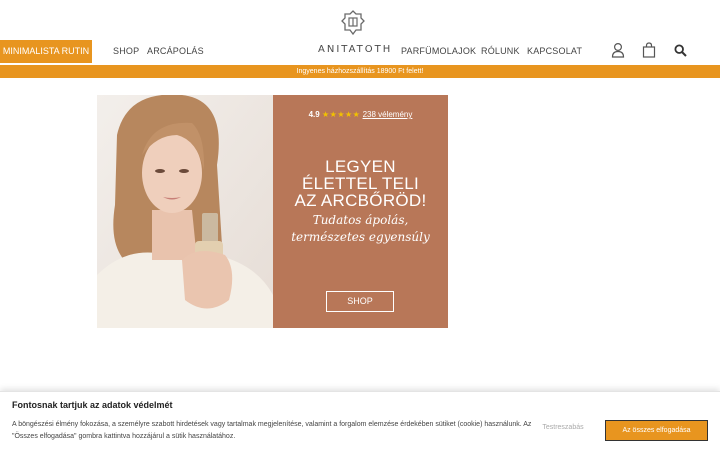  What do you see at coordinates (360, 166) in the screenshot?
I see `headline-line: LEGYEN` at bounding box center [360, 166].